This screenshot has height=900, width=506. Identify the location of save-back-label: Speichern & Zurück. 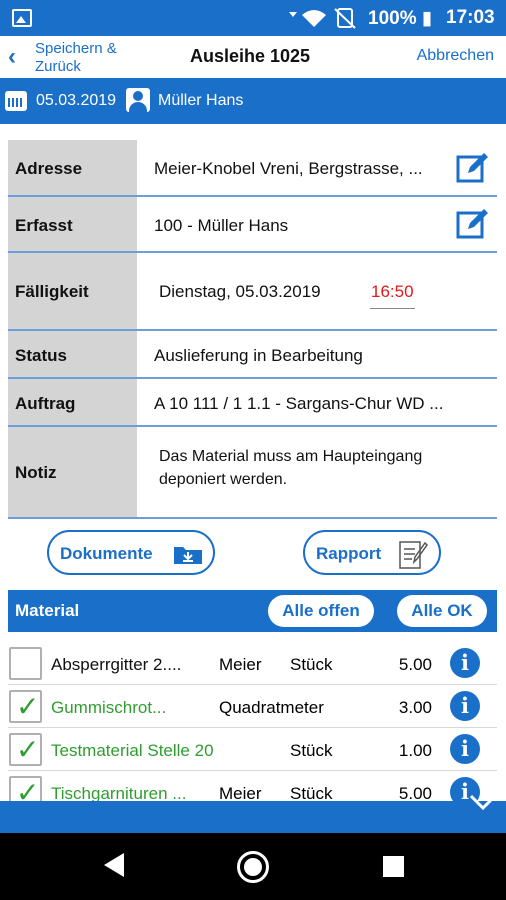
(76, 57).